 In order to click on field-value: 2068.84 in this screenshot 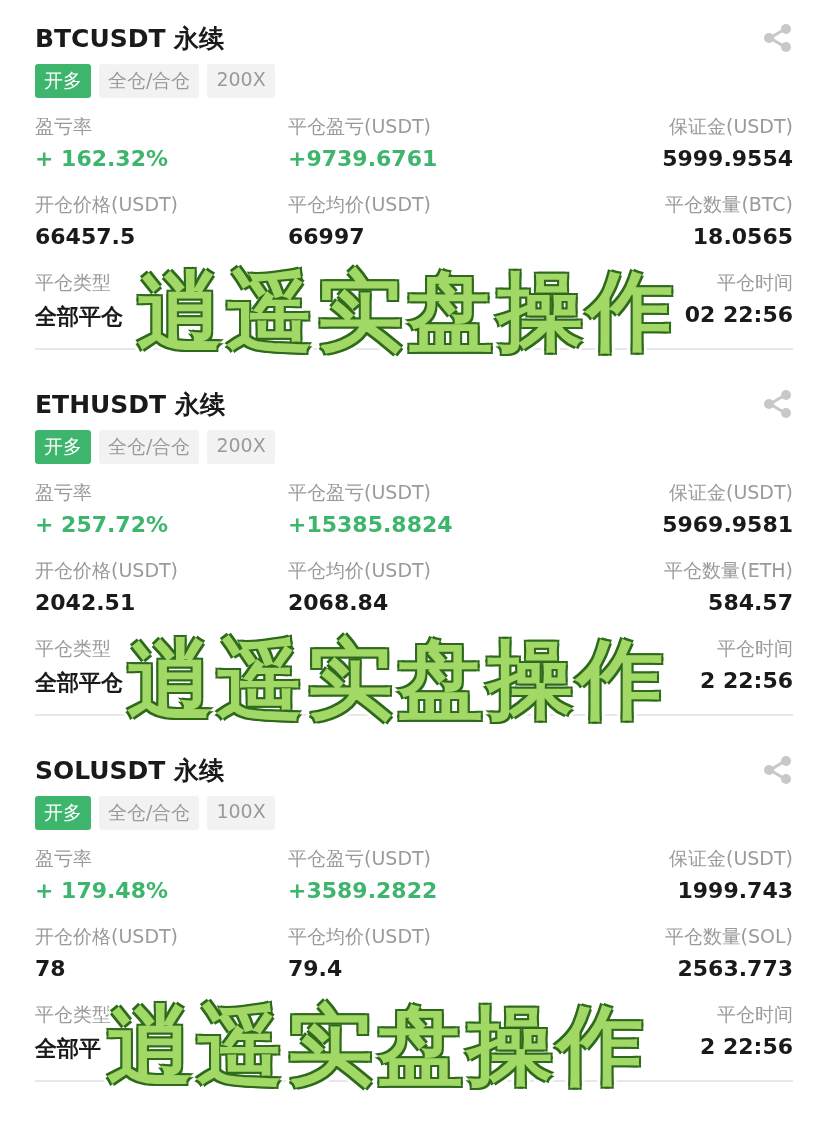, I will do `click(339, 603)`.